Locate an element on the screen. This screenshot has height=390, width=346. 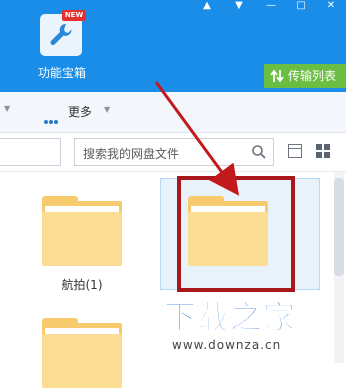
watermark-url: www.downza.cn is located at coordinates (227, 345).